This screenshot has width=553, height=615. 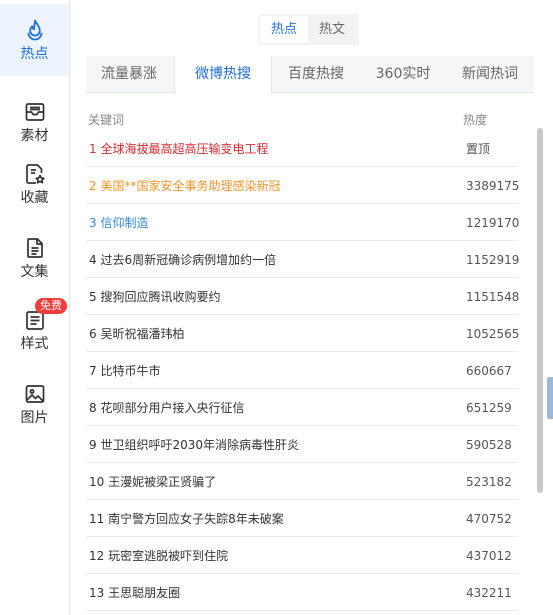 What do you see at coordinates (166, 408) in the screenshot?
I see `topic-keyword: 8 花呗部分用户接入央行征信` at bounding box center [166, 408].